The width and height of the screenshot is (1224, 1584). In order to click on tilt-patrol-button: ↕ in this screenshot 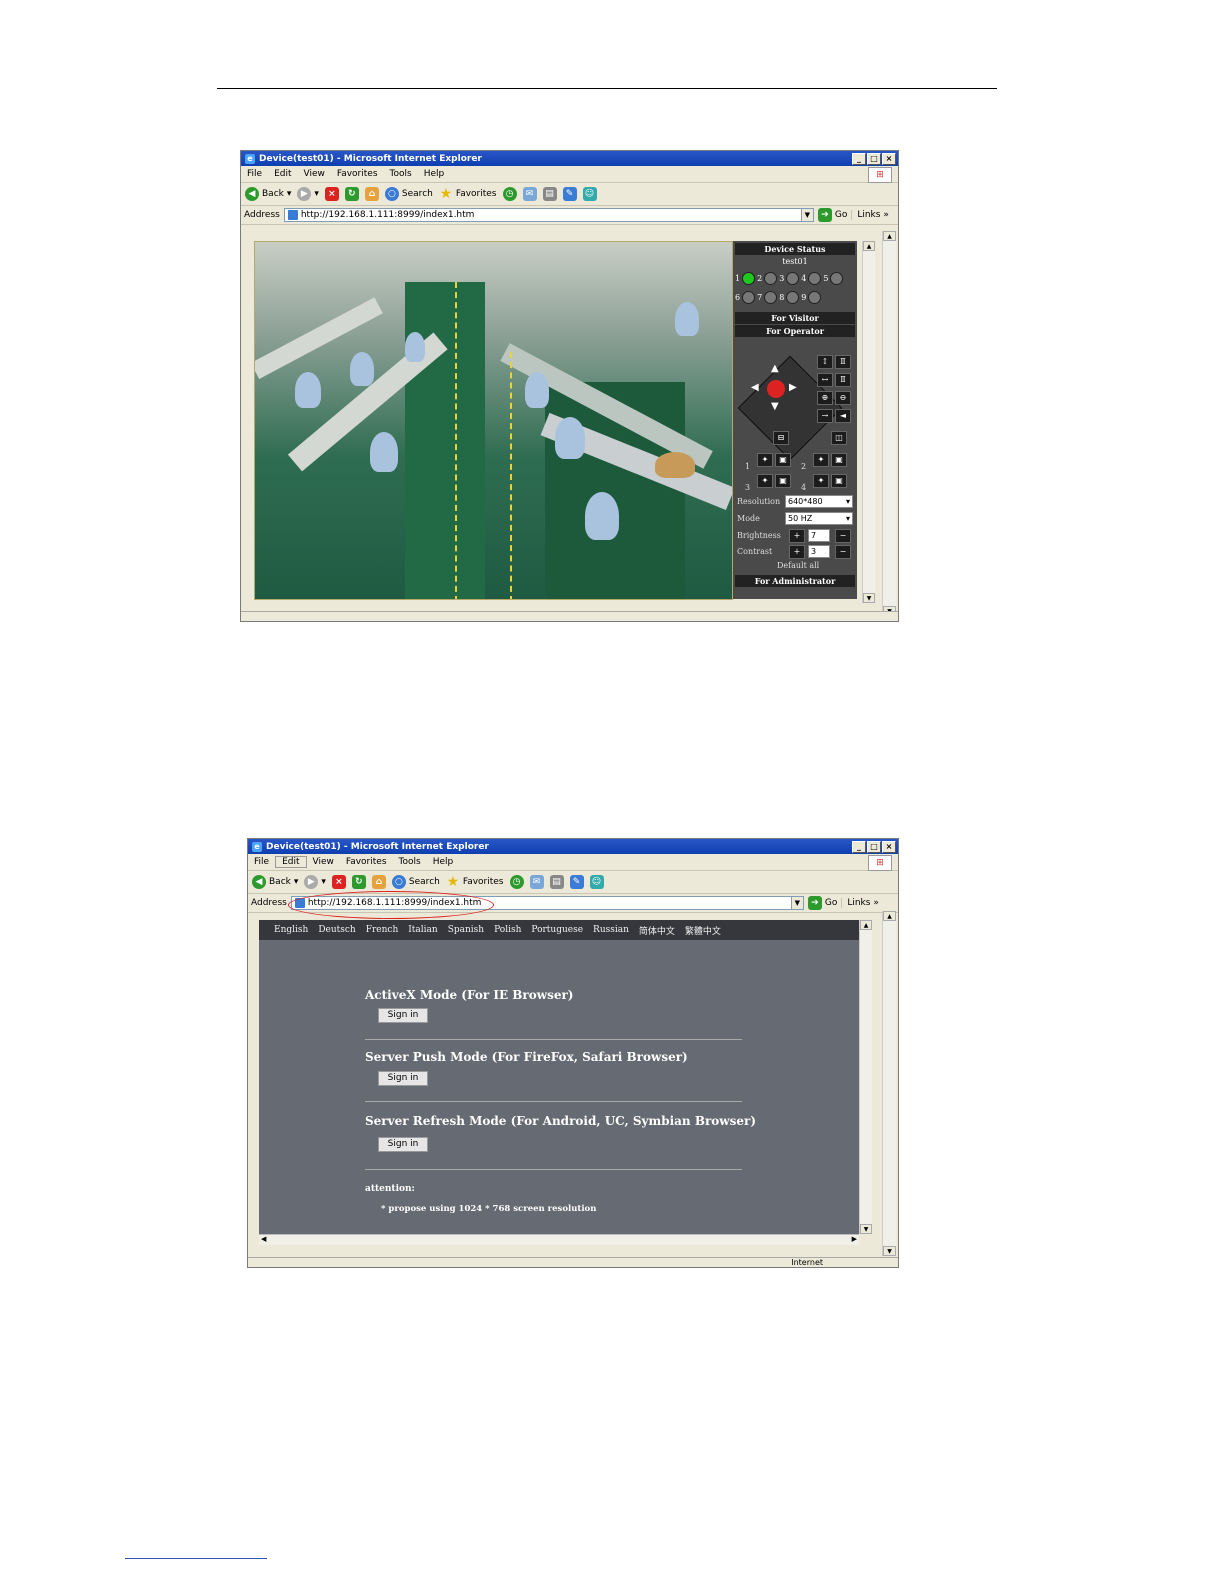, I will do `click(825, 362)`.